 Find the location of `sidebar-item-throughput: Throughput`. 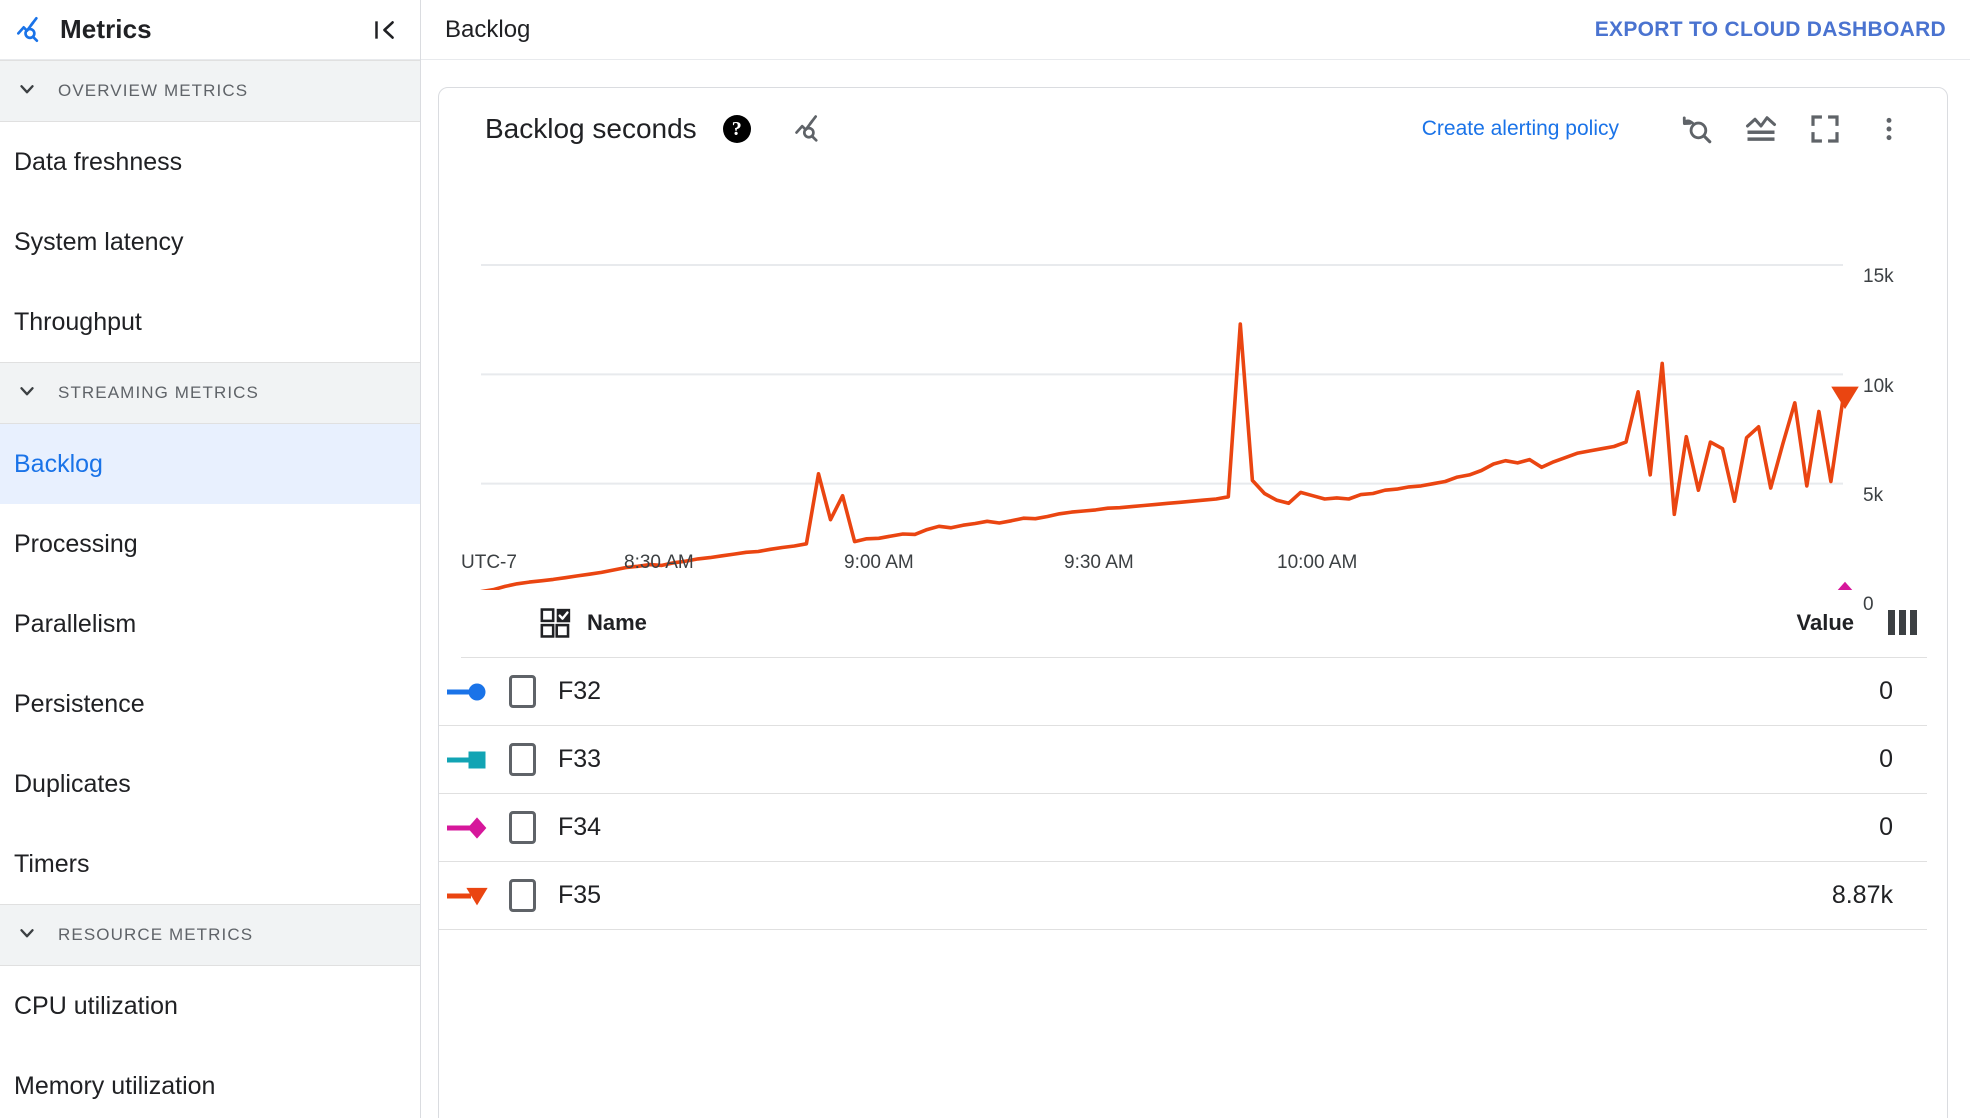

sidebar-item-throughput: Throughput is located at coordinates (210, 322).